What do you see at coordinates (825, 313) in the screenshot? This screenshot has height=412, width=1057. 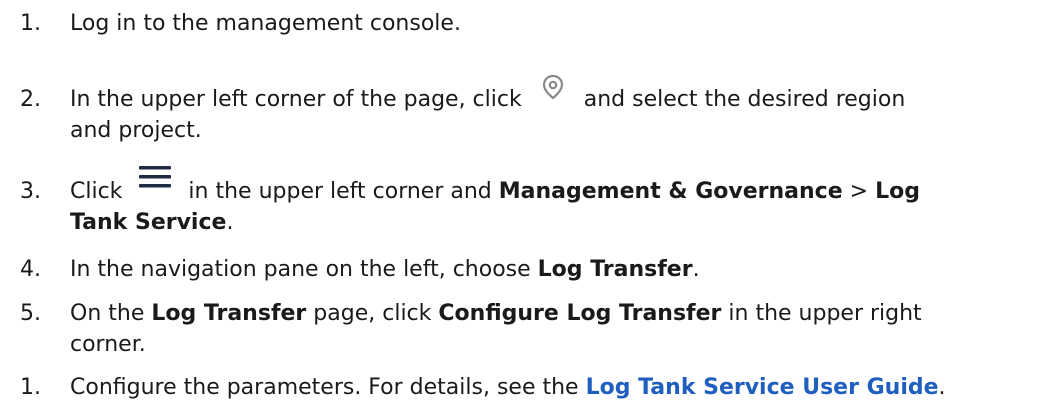 I see `step-5-text-after: in the upper right` at bounding box center [825, 313].